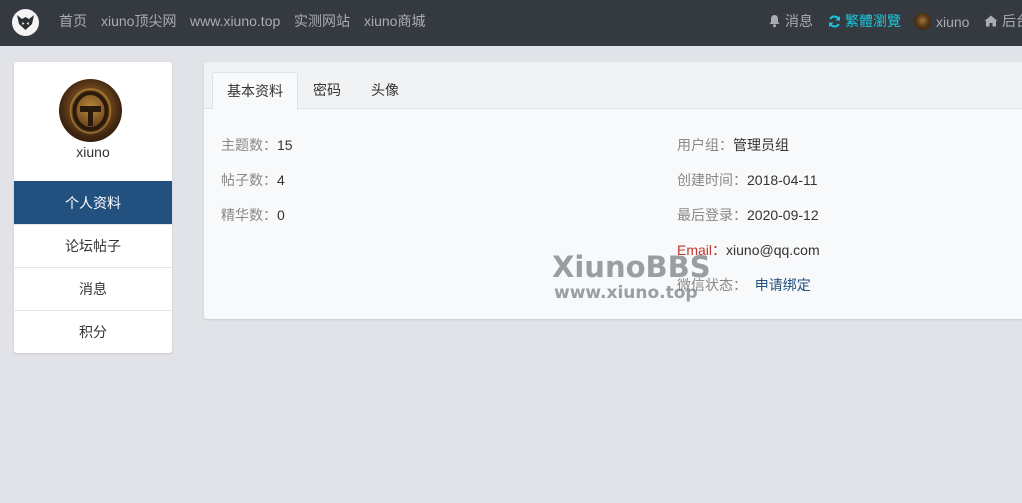  Describe the element at coordinates (93, 152) in the screenshot. I see `sidebar-username: xiuno` at that location.